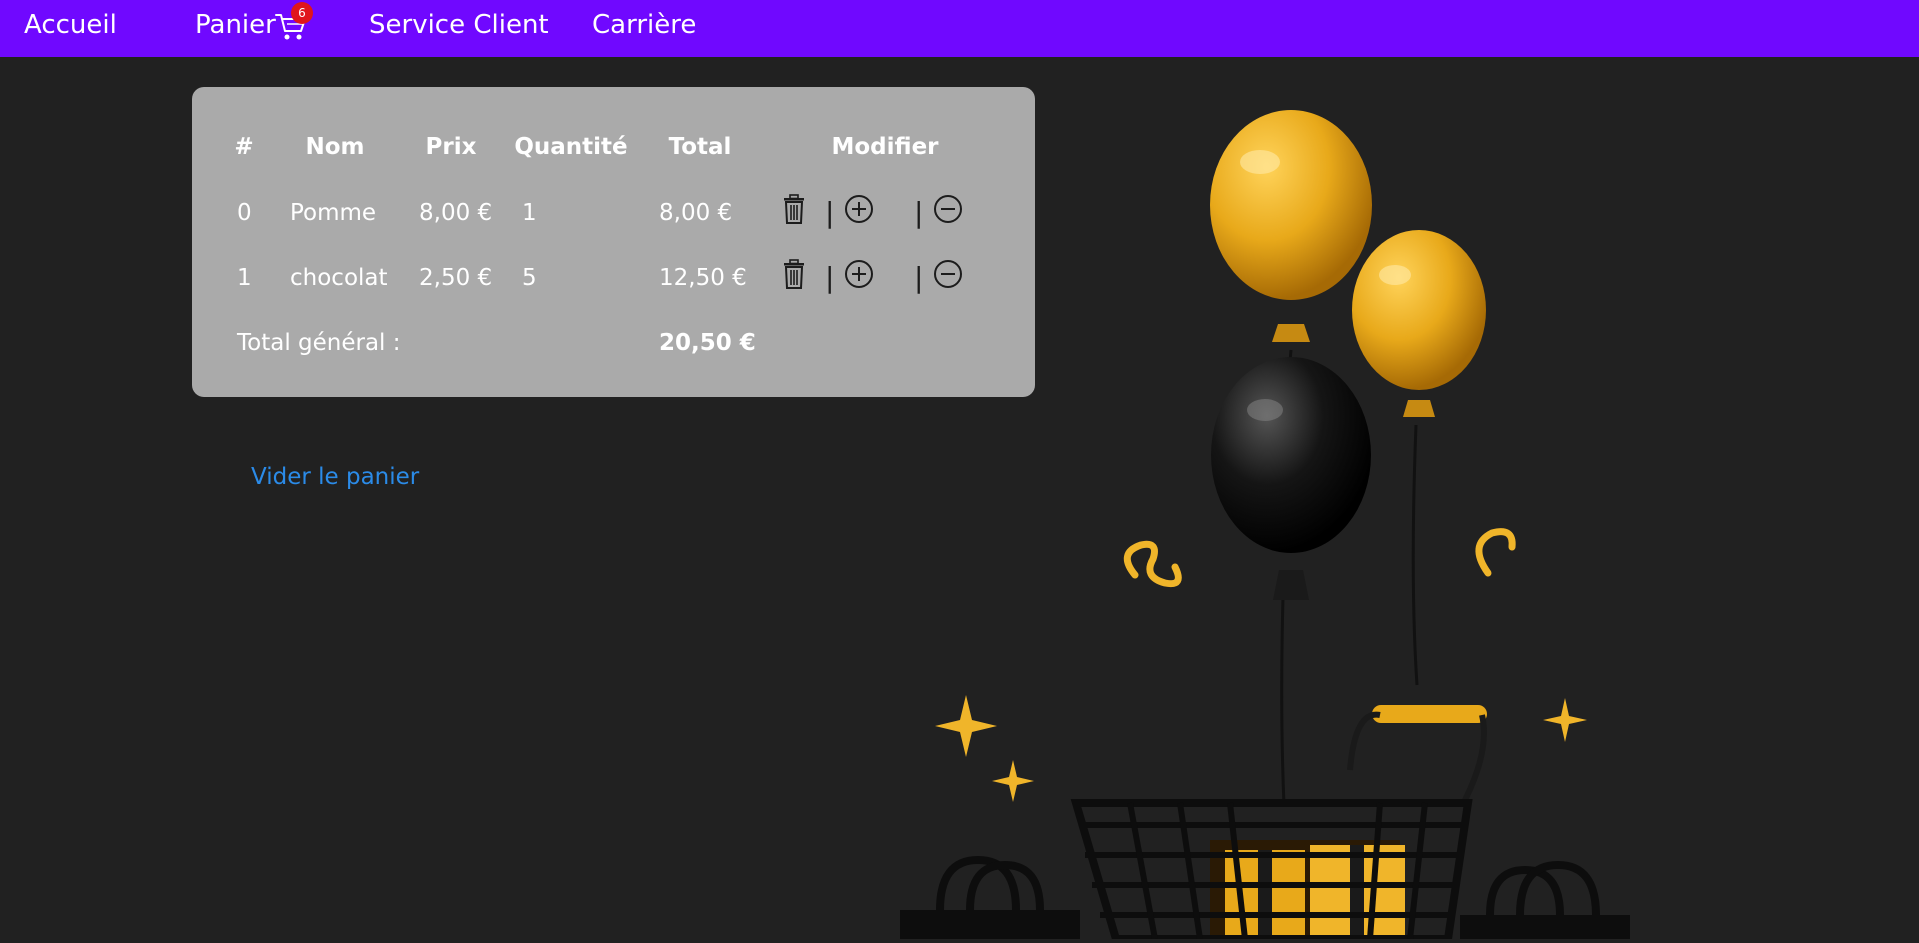 The height and width of the screenshot is (943, 1919). I want to click on header-name: Nom, so click(335, 147).